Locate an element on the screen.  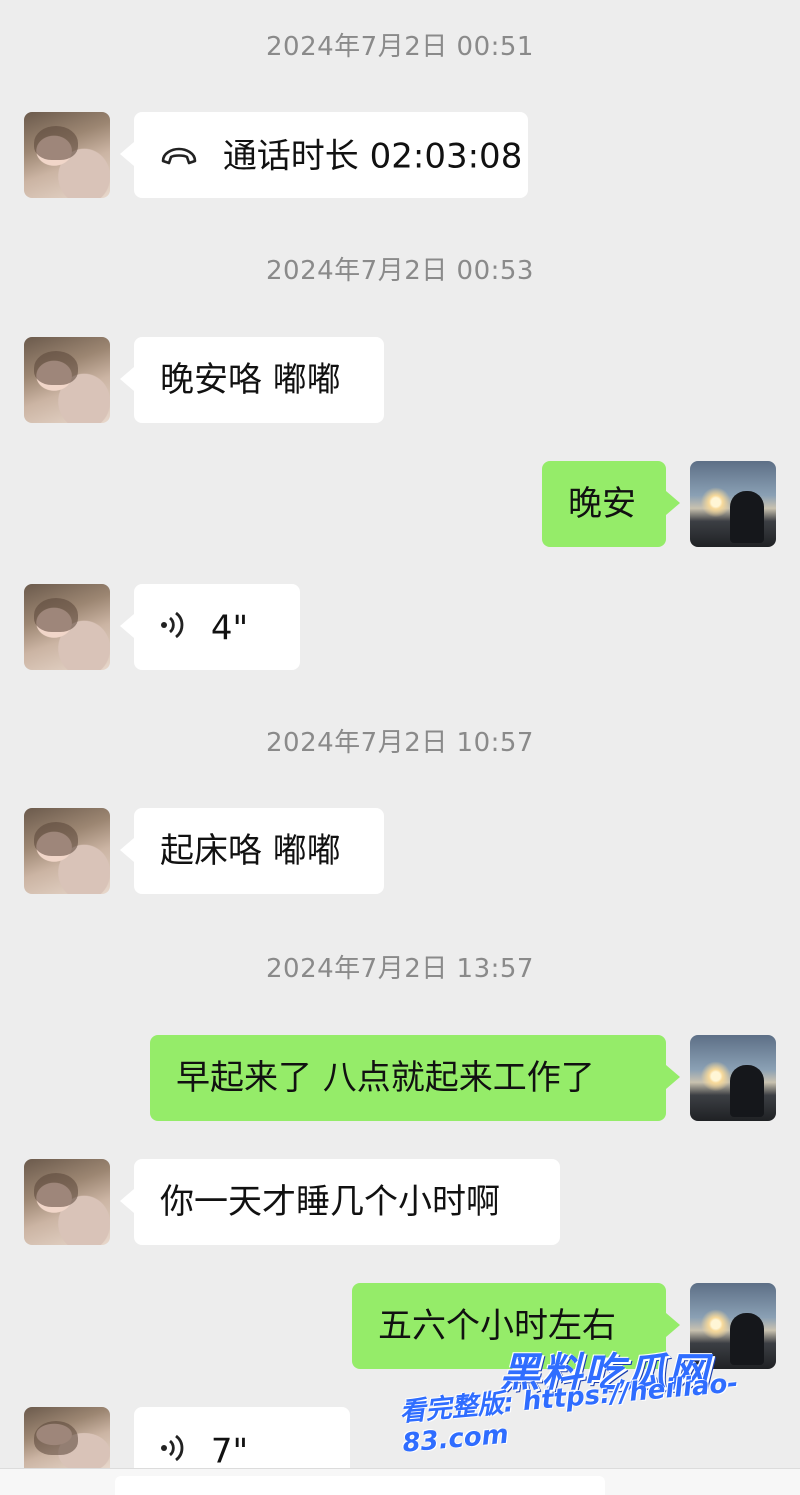
timestamp: 2024年7月2日 00:53 is located at coordinates (400, 271).